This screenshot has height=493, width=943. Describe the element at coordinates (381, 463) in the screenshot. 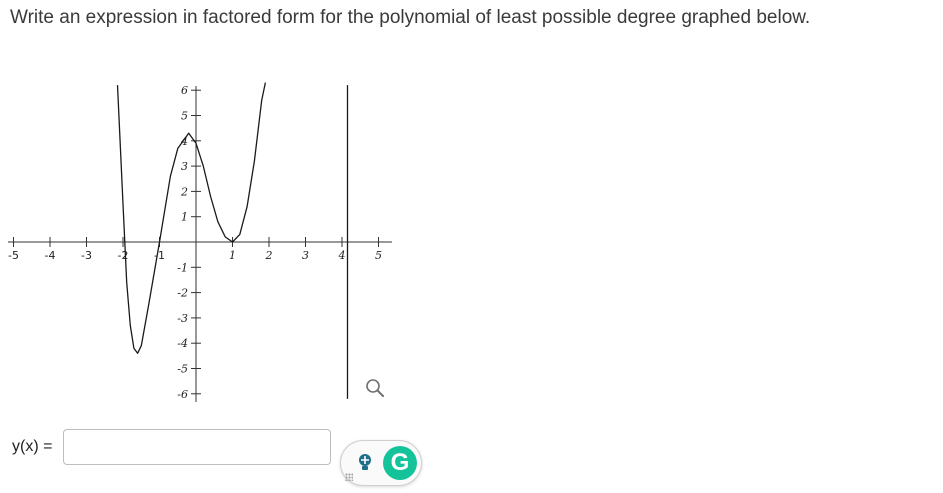

I see `grammarly-widget: G` at that location.